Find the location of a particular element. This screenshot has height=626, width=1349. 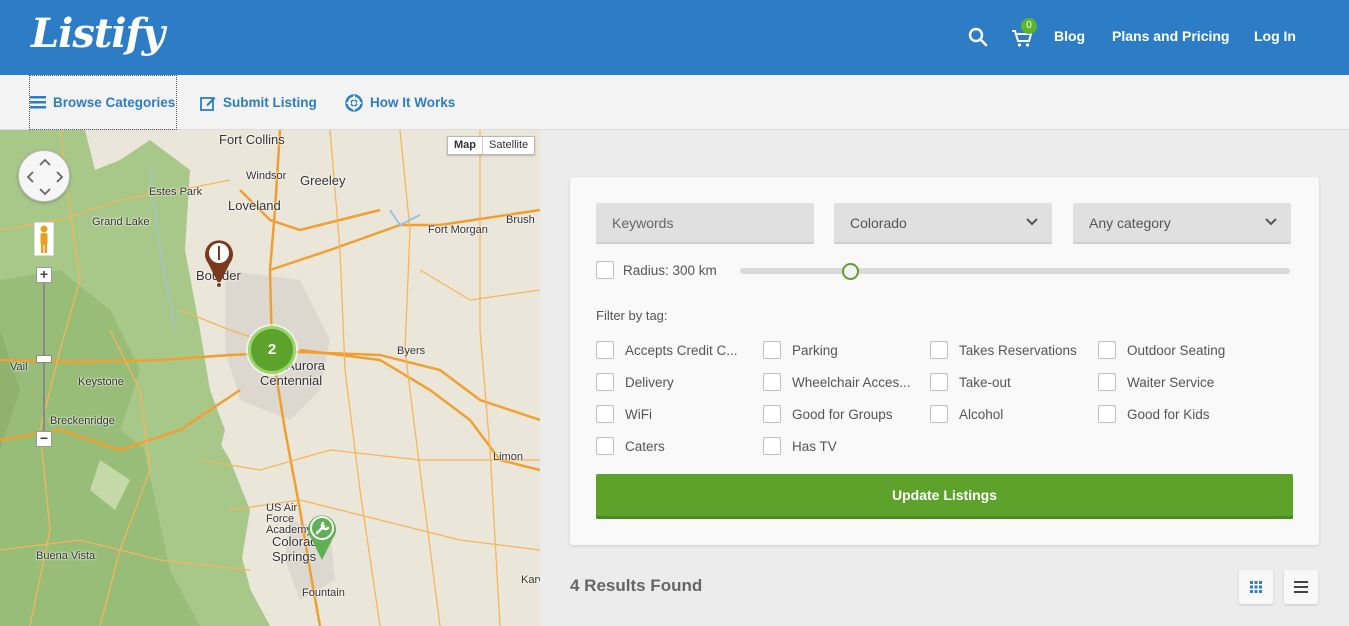

map-label: Brush is located at coordinates (520, 220).